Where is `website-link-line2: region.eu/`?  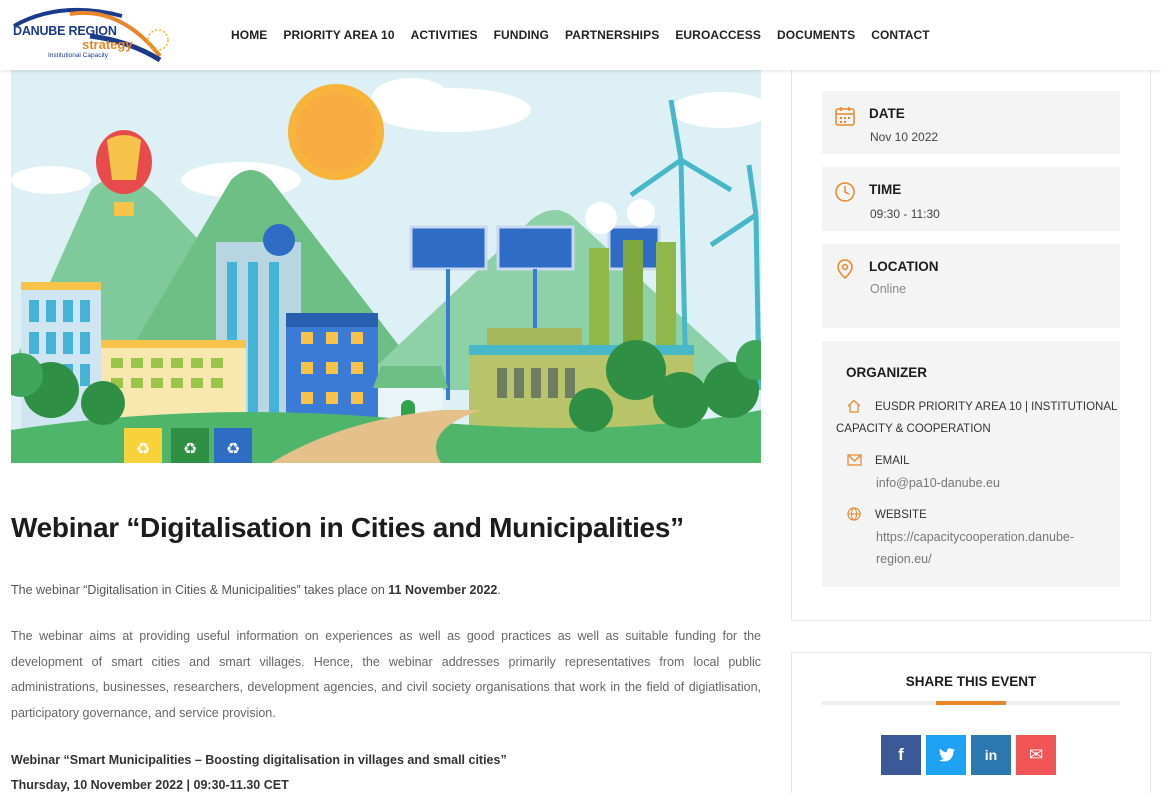
website-link-line2: region.eu/ is located at coordinates (904, 559).